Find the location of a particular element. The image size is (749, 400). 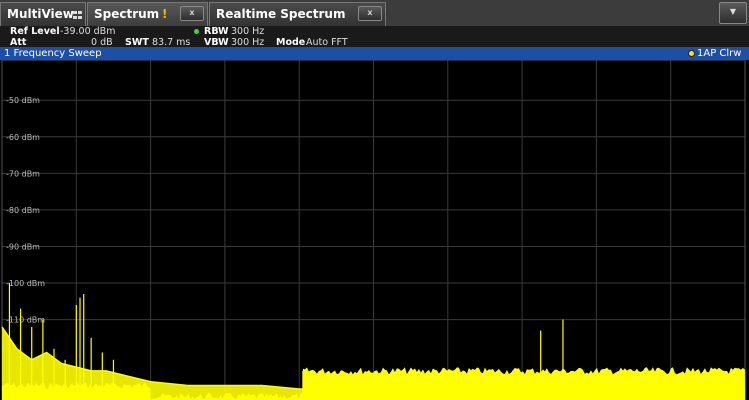

close-spectrum-button: x is located at coordinates (192, 13).